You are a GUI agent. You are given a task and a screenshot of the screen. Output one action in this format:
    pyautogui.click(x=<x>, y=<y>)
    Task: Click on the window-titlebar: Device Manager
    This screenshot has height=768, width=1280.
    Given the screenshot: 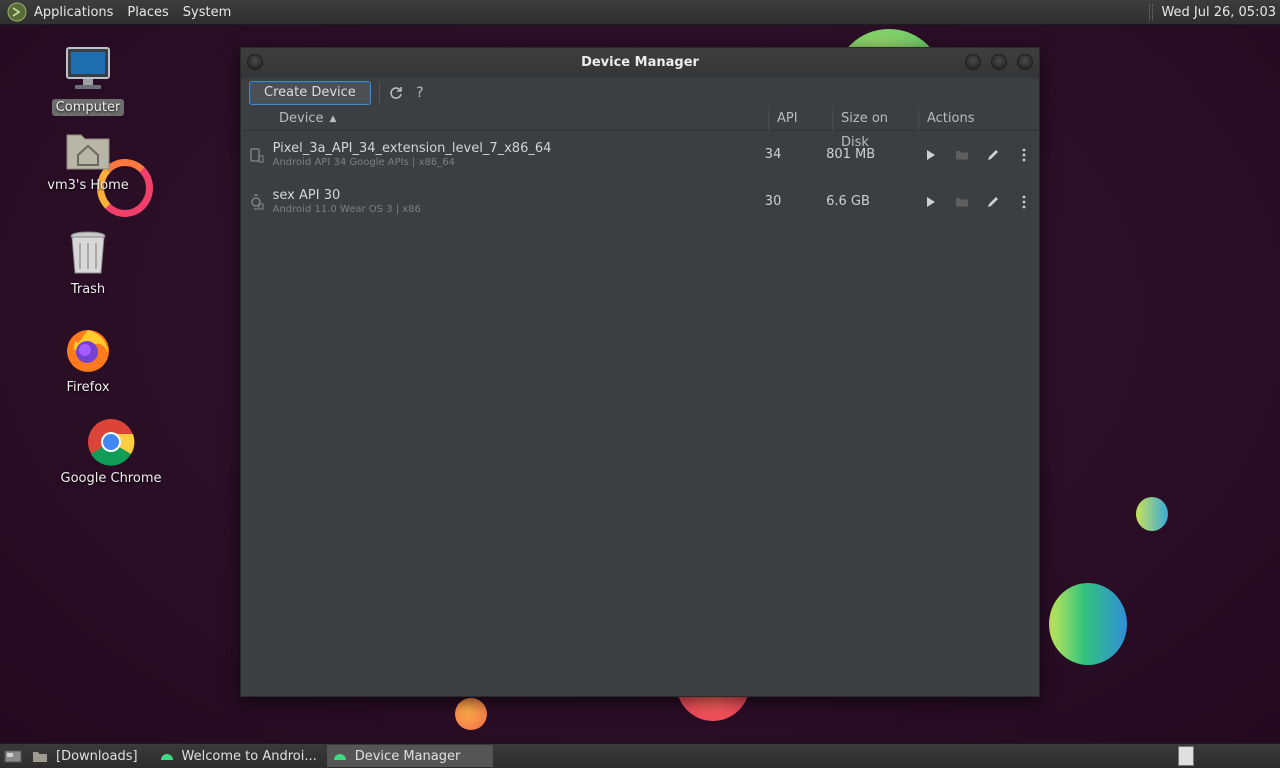 What is the action you would take?
    pyautogui.click(x=640, y=63)
    